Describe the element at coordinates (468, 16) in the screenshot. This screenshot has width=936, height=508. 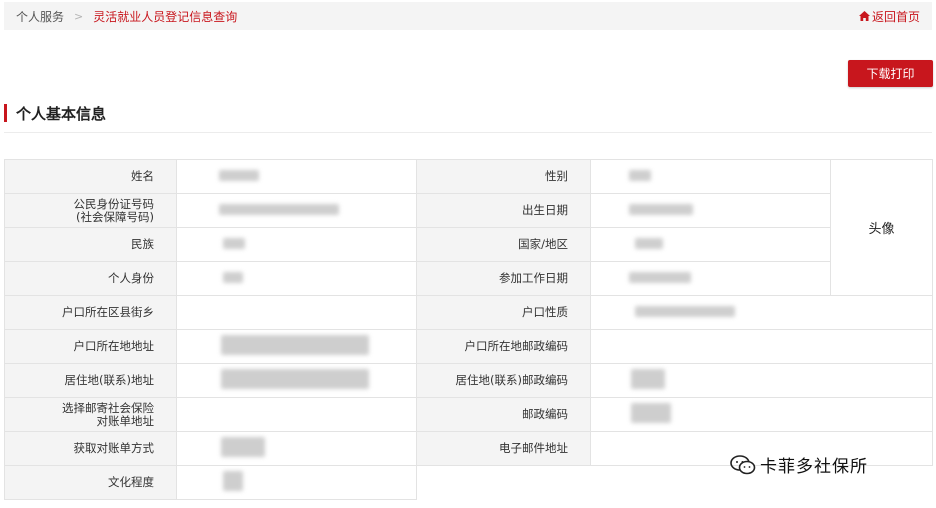
I see `breadcrumb: 个人服务 > 灵活就业人员登记信息查询 返回首页` at that location.